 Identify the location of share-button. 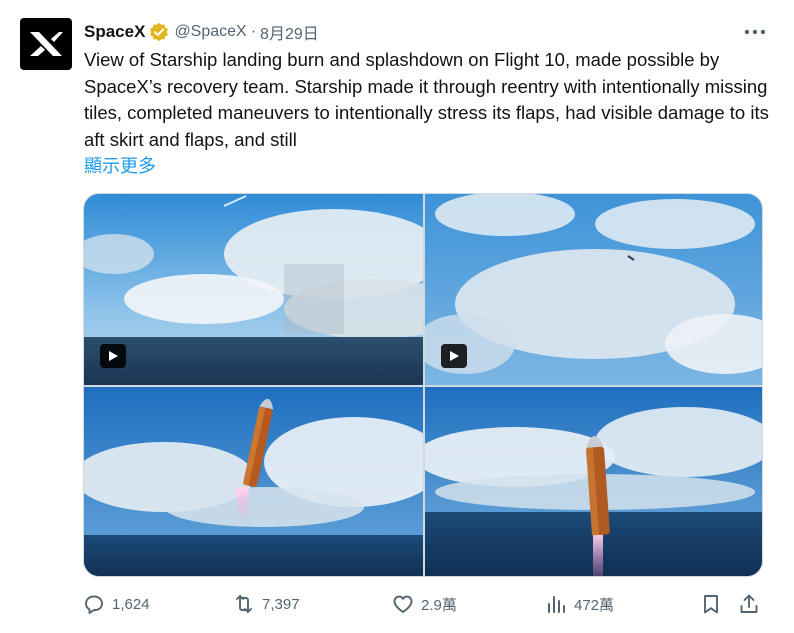
(749, 604).